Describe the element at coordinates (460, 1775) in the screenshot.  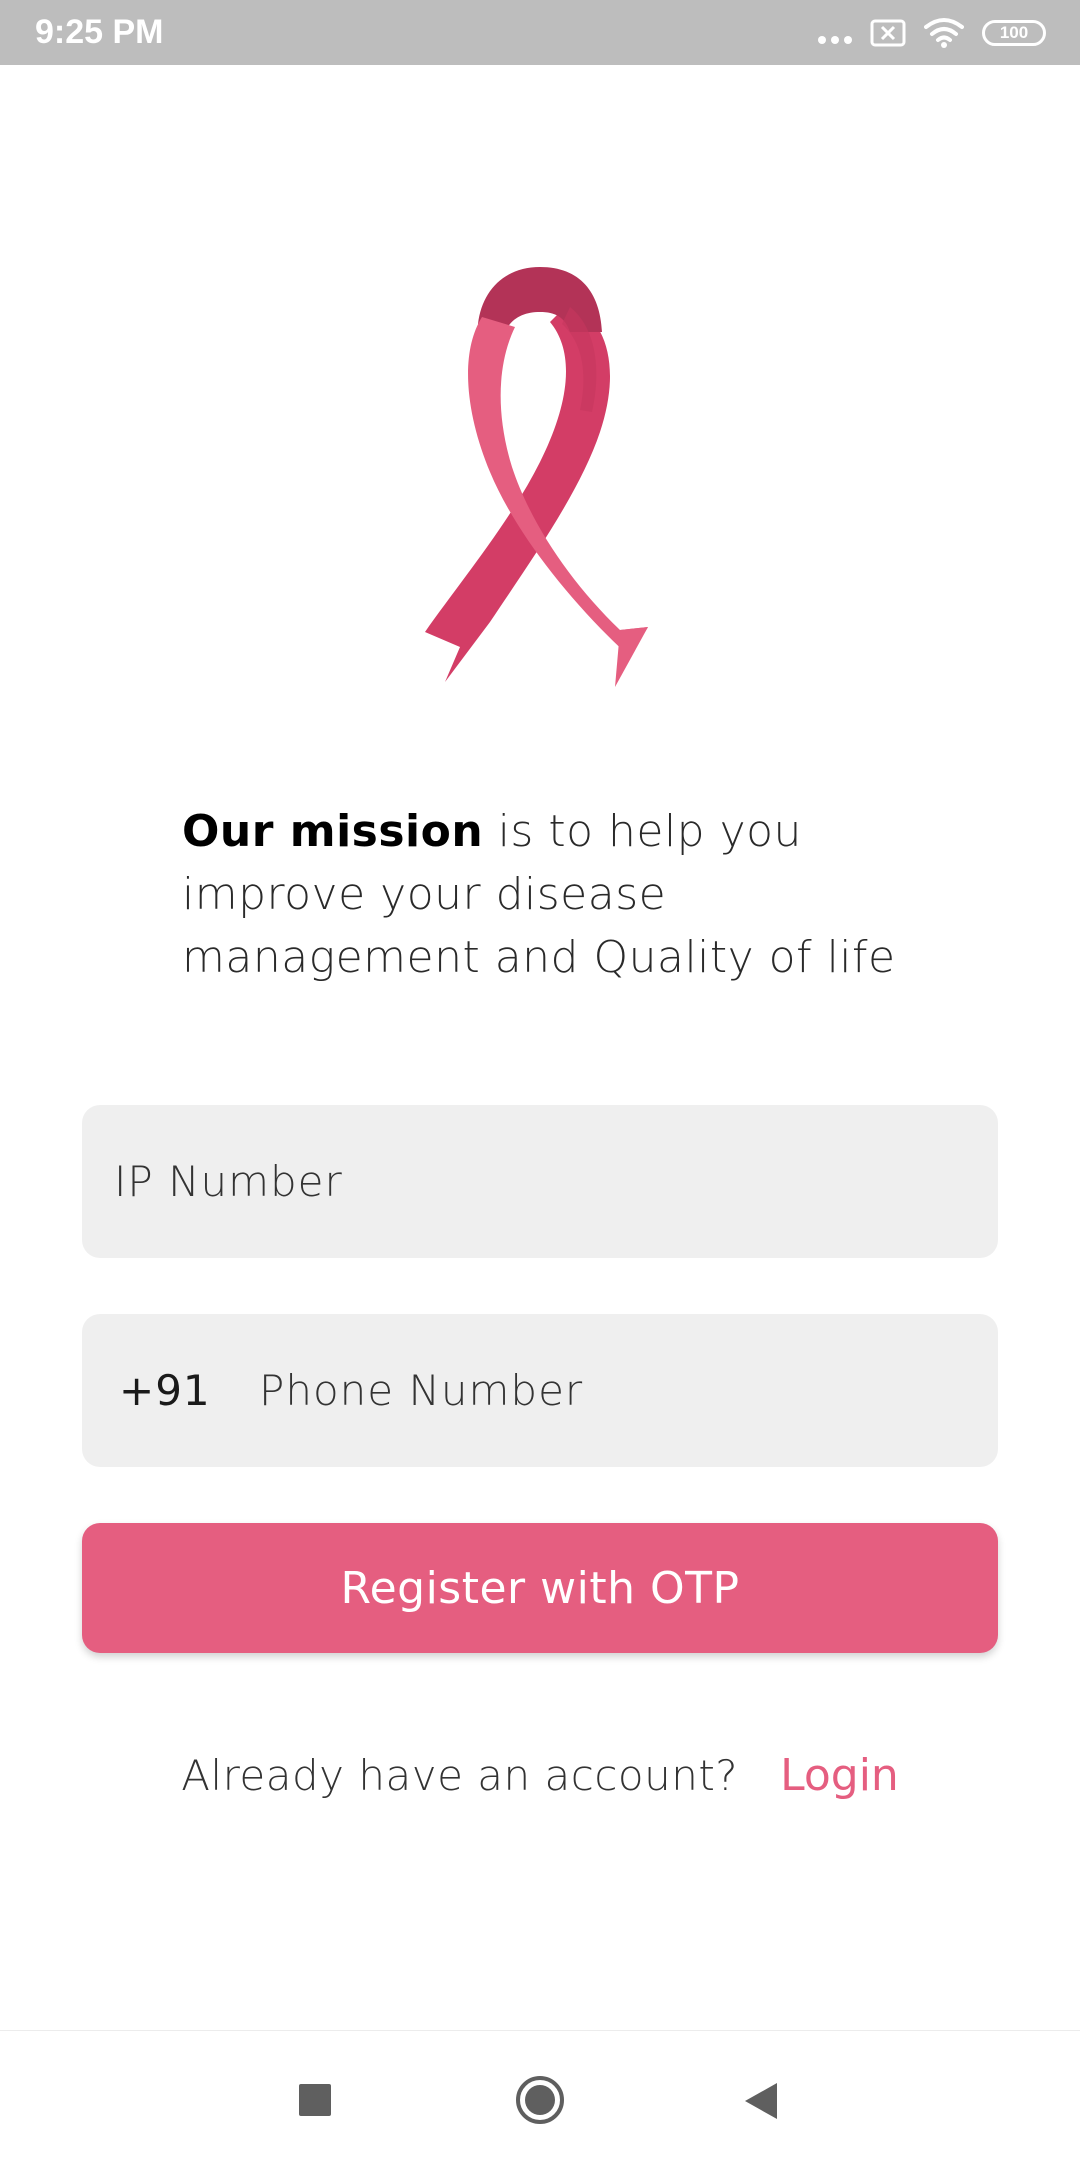
I see `login-question: Already have an account?` at that location.